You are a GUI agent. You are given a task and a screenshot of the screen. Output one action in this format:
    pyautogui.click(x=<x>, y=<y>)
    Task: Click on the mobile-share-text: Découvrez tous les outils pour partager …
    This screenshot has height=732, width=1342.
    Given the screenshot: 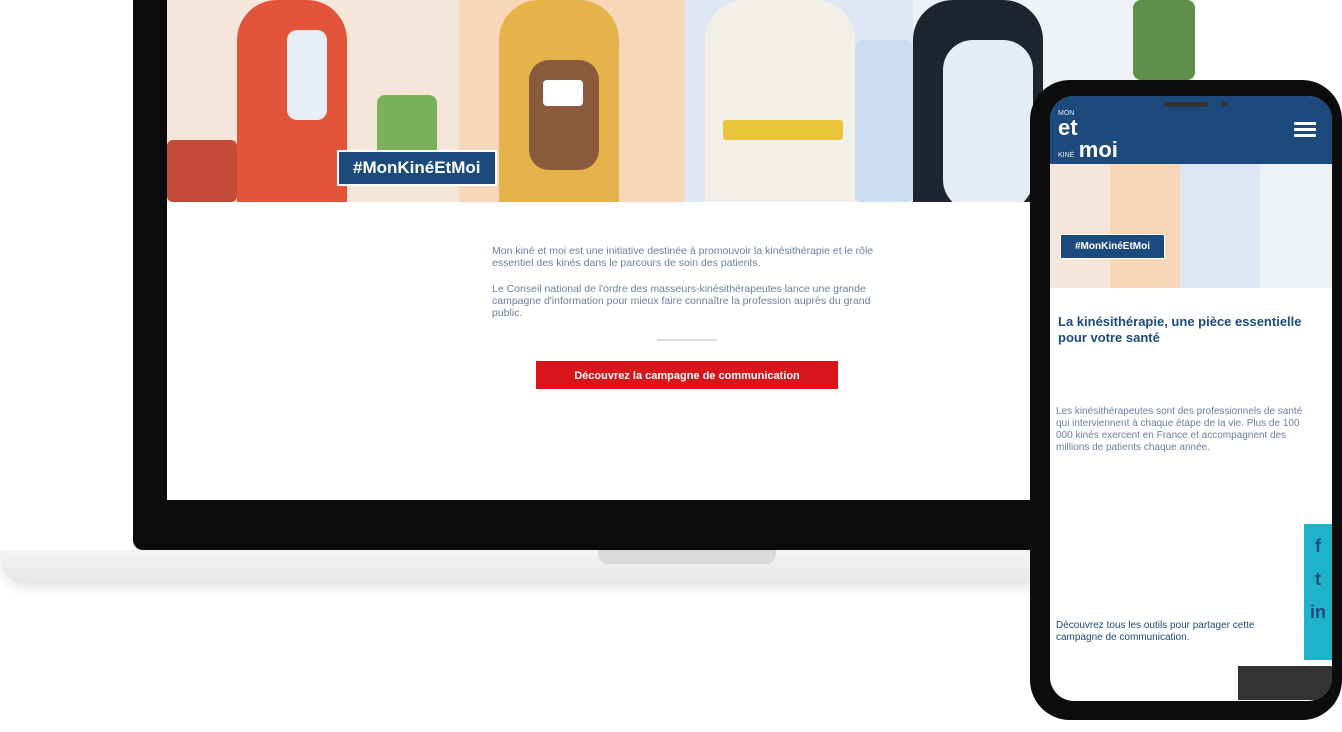 What is the action you would take?
    pyautogui.click(x=1155, y=631)
    